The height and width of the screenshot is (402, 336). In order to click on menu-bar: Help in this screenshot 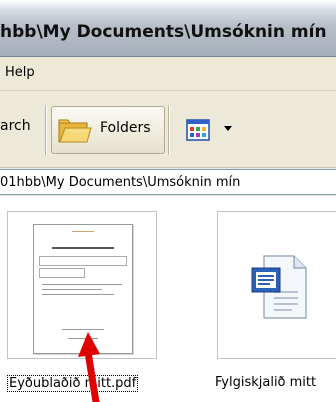, I will do `click(168, 74)`.